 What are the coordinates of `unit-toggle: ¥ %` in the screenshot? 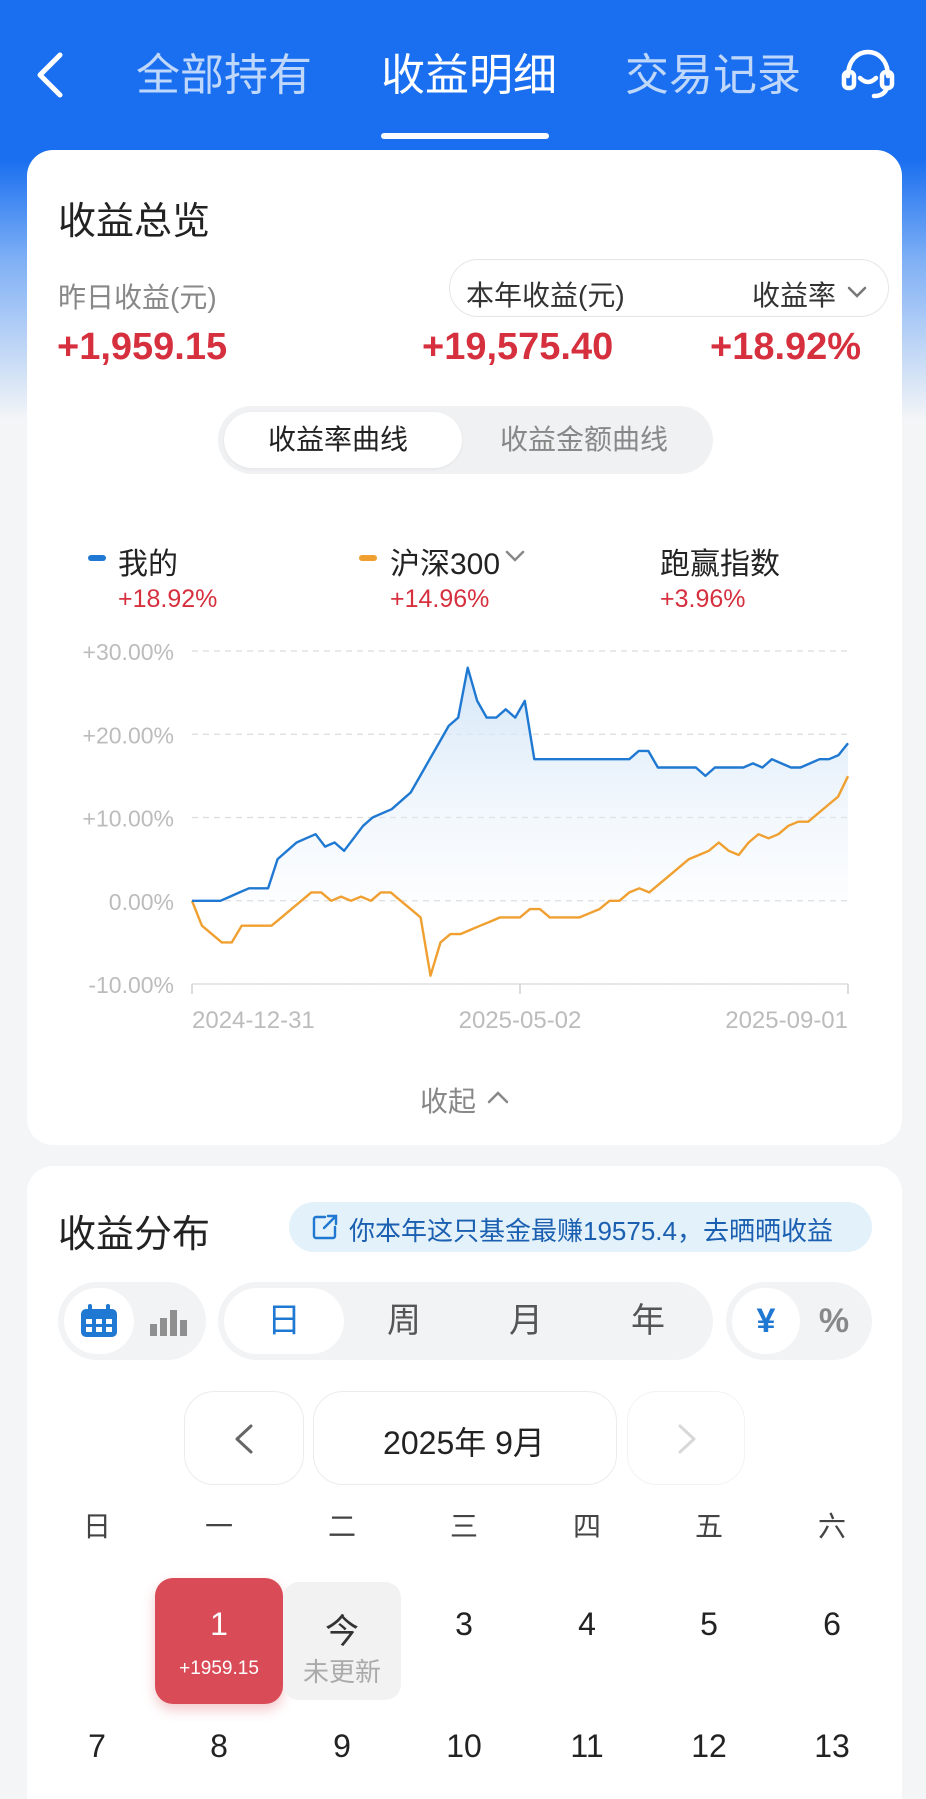 It's located at (799, 1321).